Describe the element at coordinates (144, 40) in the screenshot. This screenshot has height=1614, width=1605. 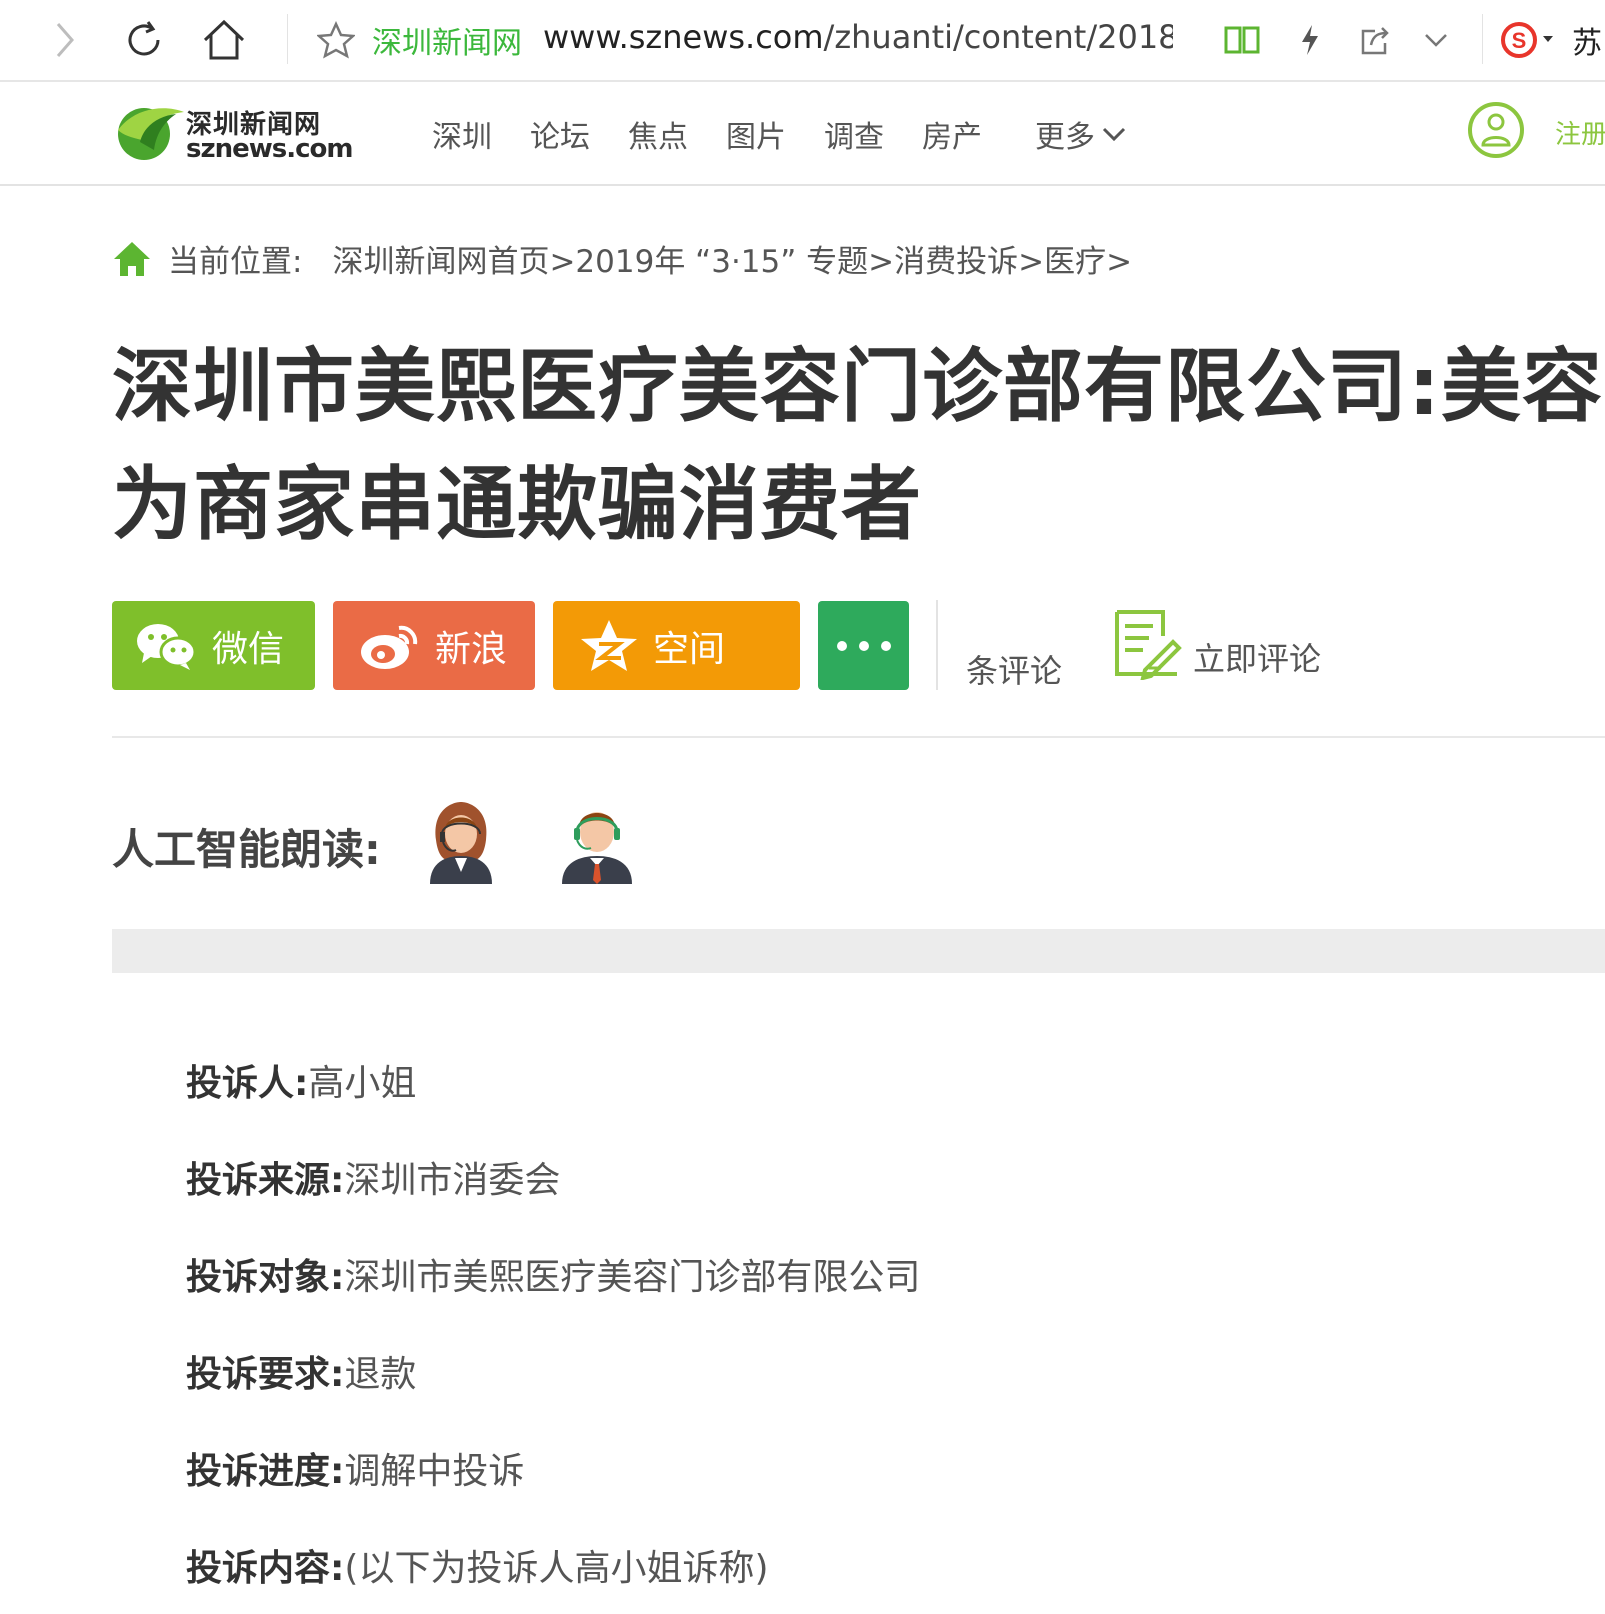
I see `reload-icon` at that location.